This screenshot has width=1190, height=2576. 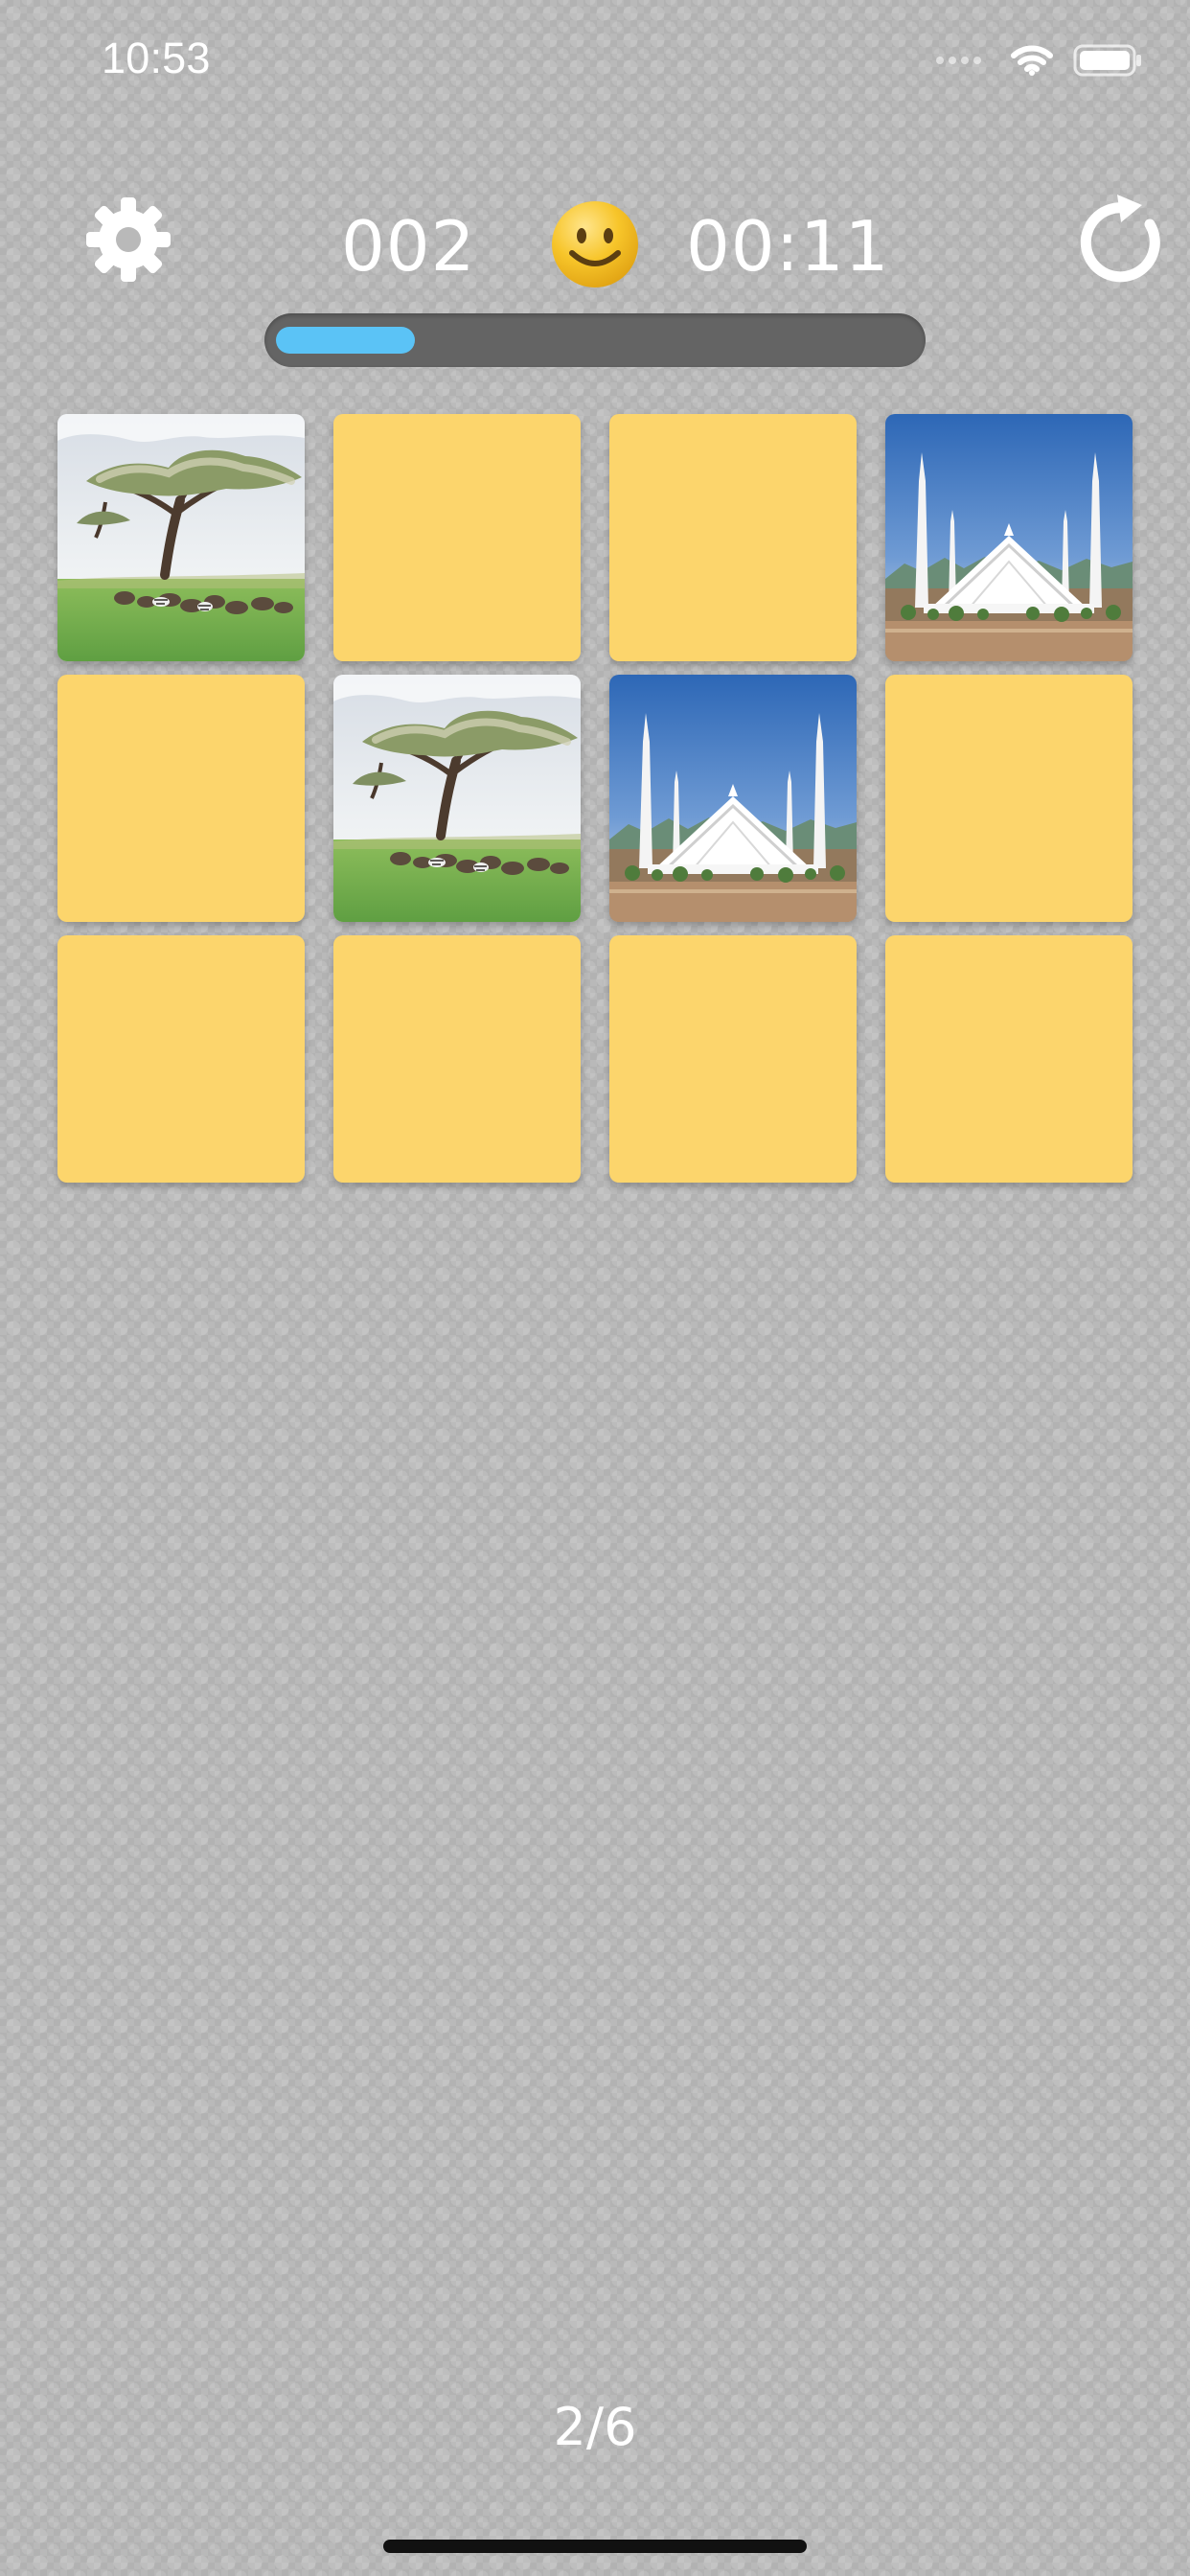 I want to click on restart-button, so click(x=1117, y=240).